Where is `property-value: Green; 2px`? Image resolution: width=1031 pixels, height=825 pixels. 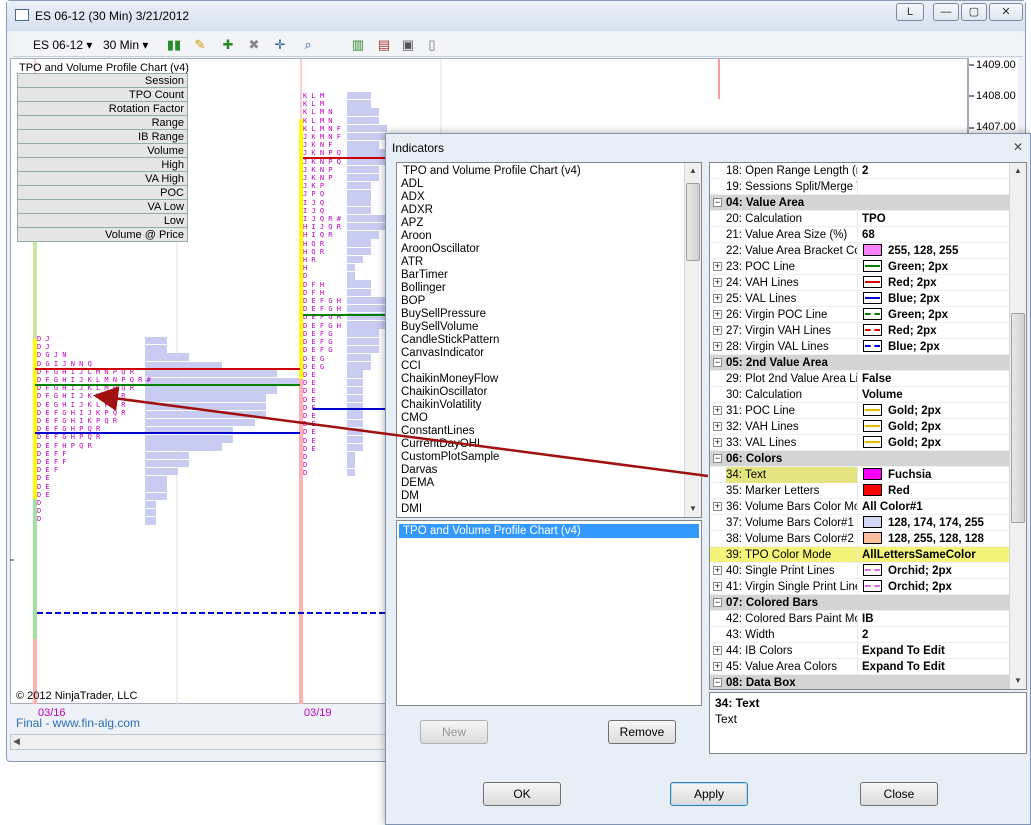
property-value: Green; 2px is located at coordinates (936, 267).